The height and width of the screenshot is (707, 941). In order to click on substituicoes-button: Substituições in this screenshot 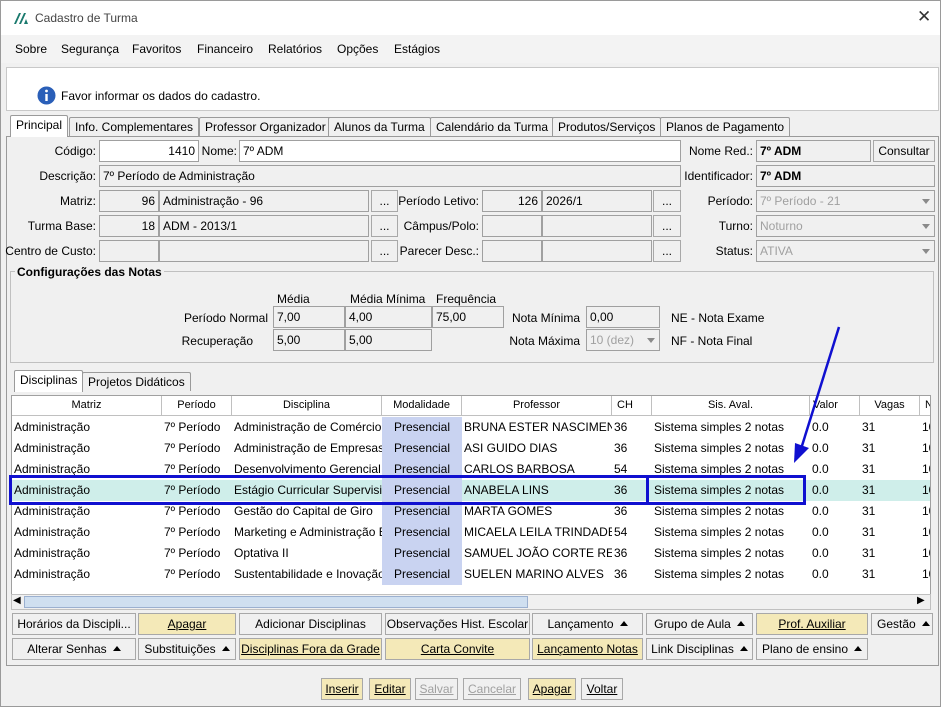, I will do `click(187, 649)`.